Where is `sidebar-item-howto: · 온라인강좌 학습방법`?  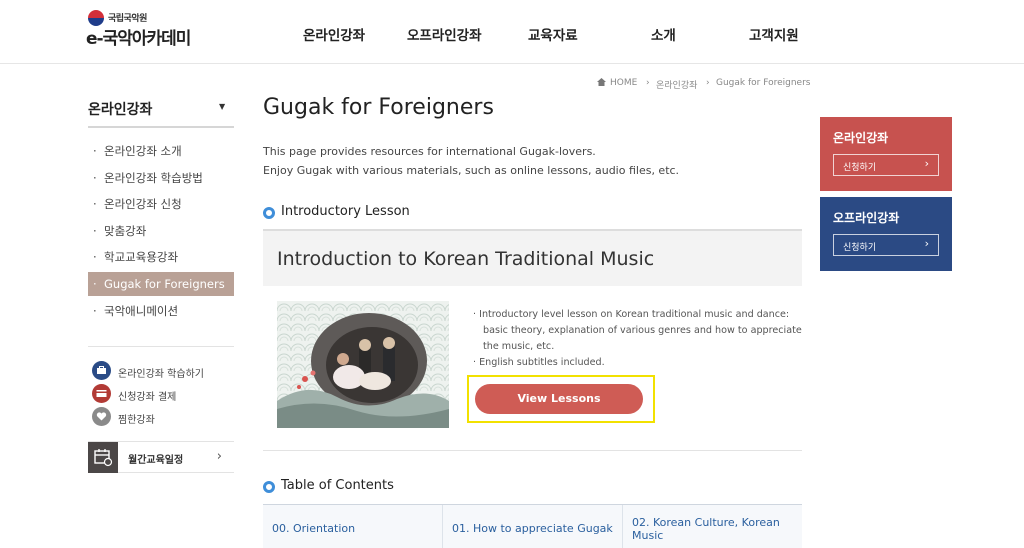
sidebar-item-howto: · 온라인강좌 학습방법 is located at coordinates (161, 178).